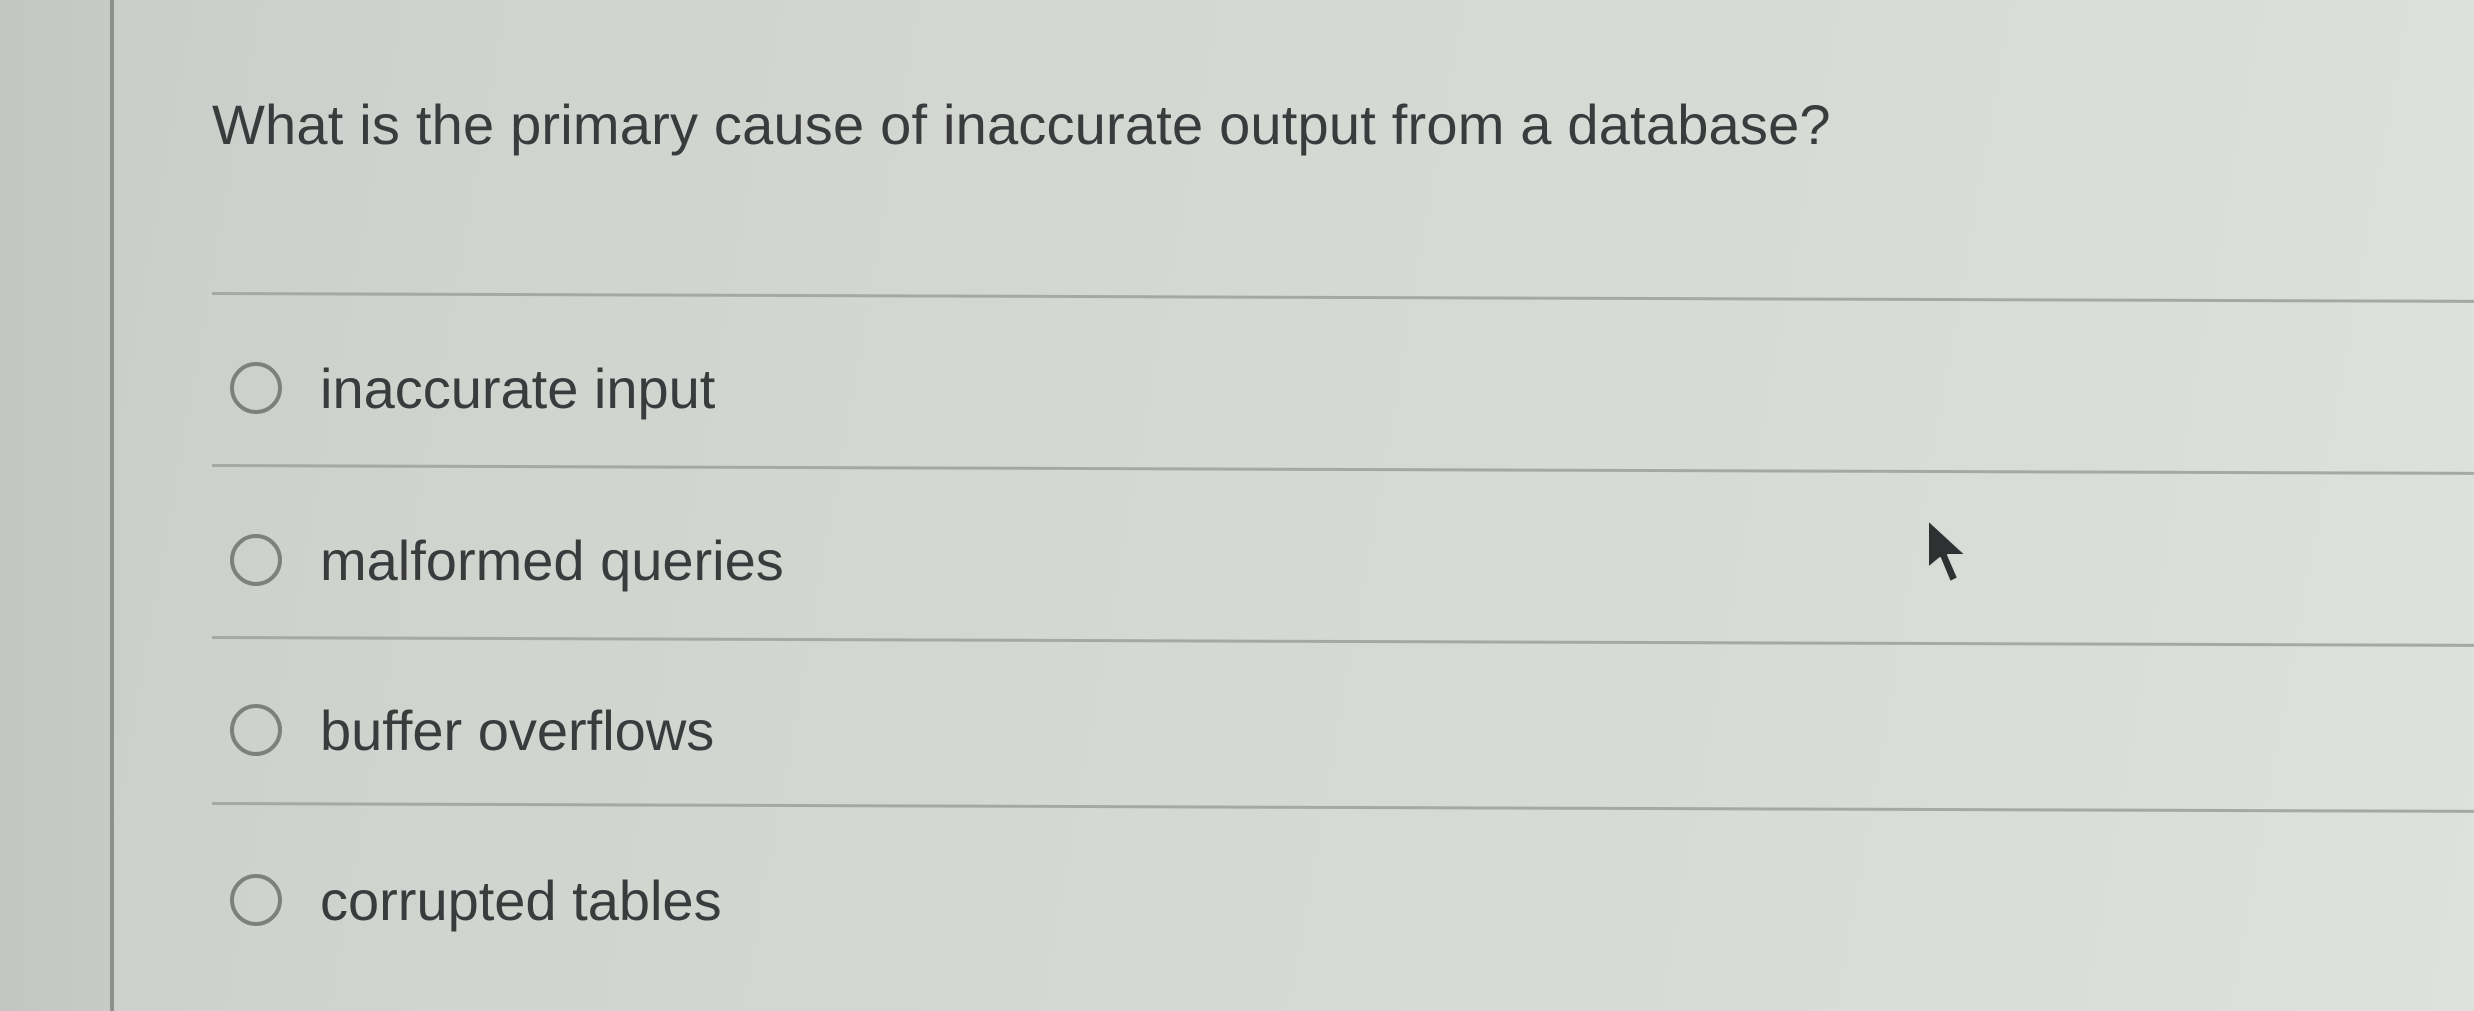 The image size is (2474, 1011). Describe the element at coordinates (930, 388) in the screenshot. I see `option-inaccurate-input: inaccurate input` at that location.